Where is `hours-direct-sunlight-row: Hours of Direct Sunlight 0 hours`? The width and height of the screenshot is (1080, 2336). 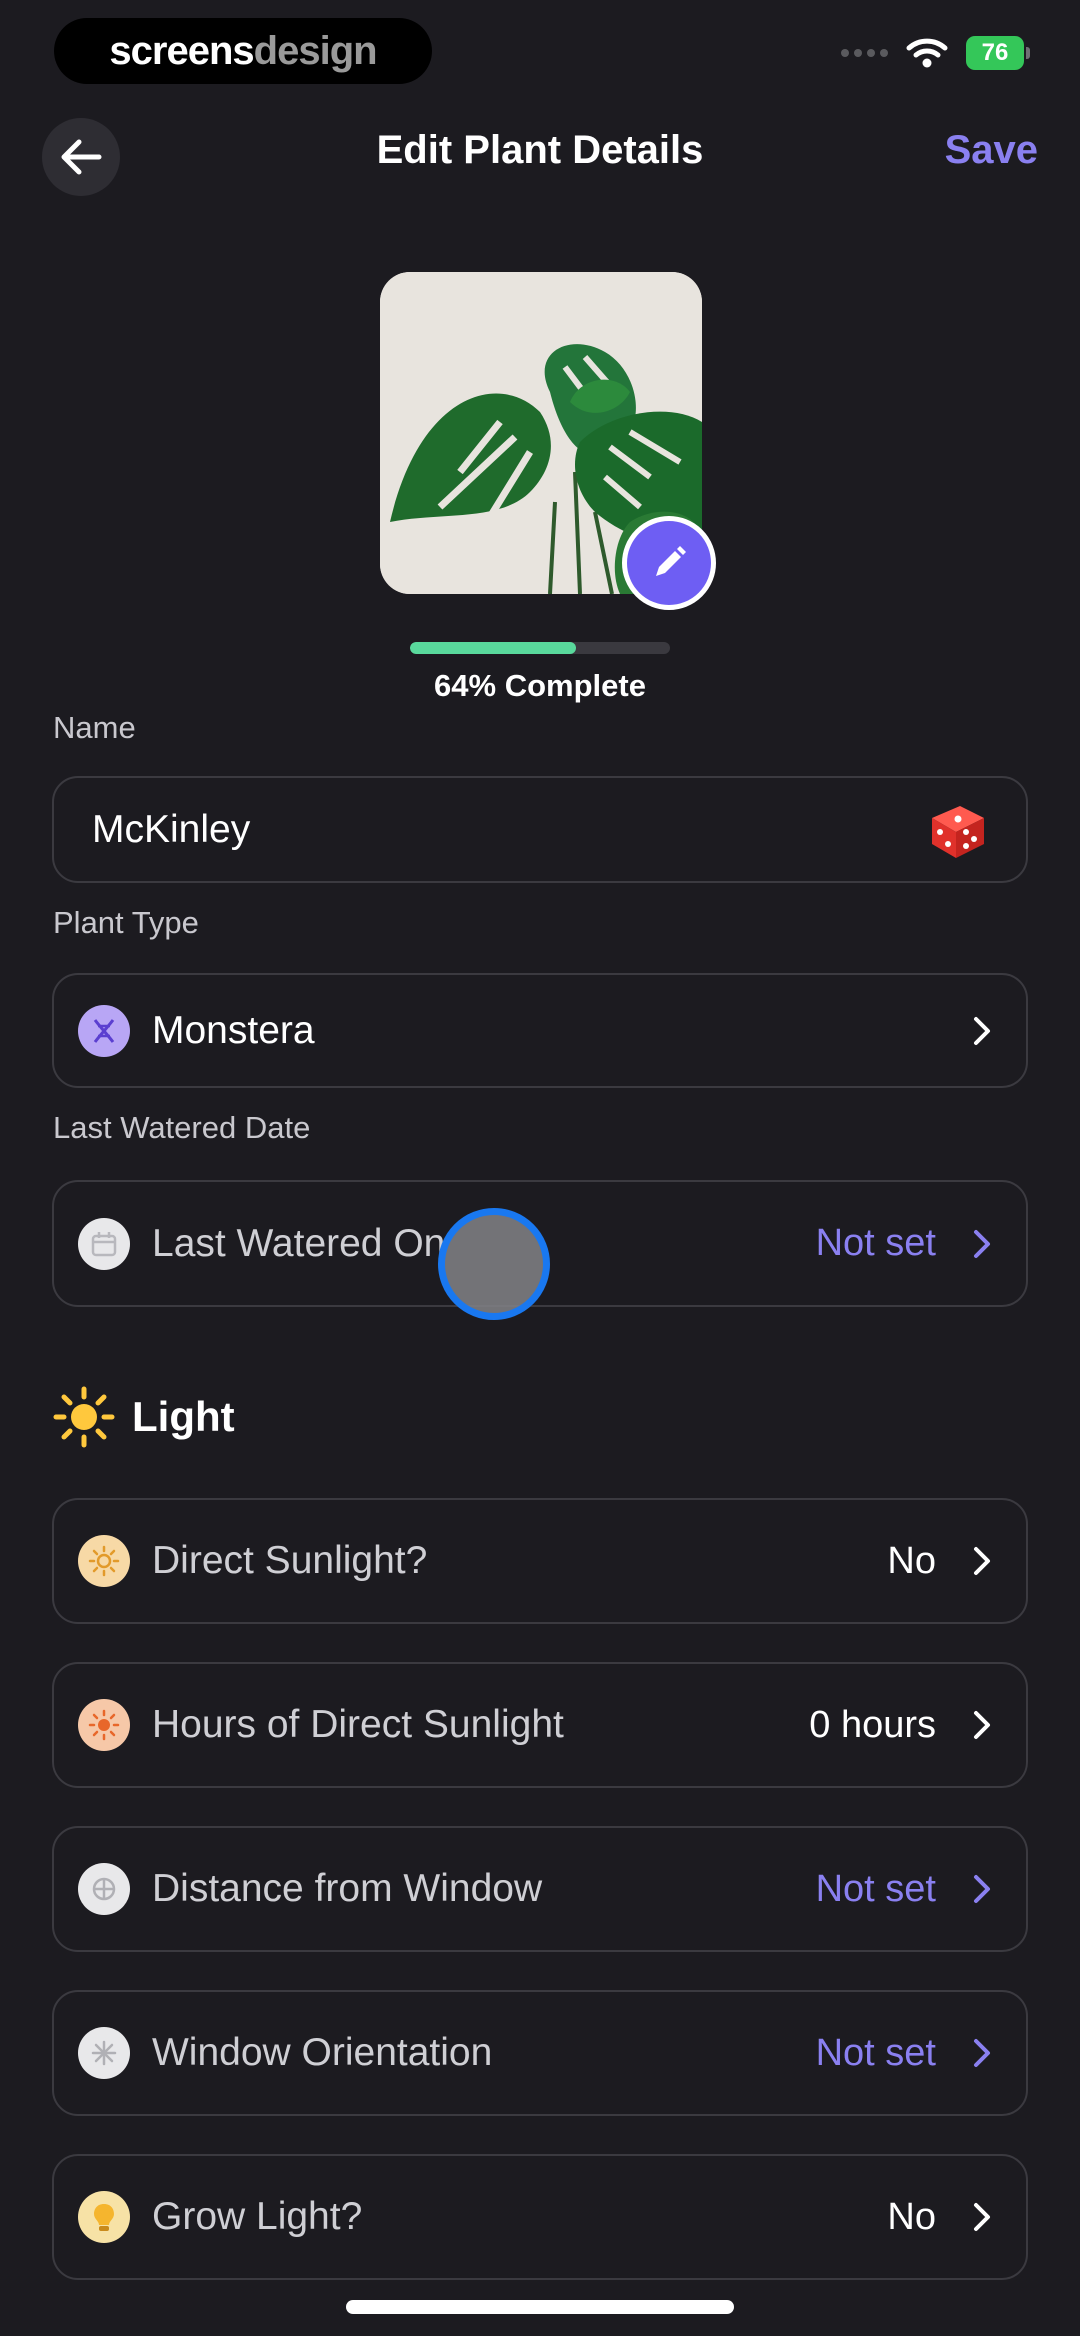
hours-direct-sunlight-row: Hours of Direct Sunlight 0 hours is located at coordinates (540, 1725).